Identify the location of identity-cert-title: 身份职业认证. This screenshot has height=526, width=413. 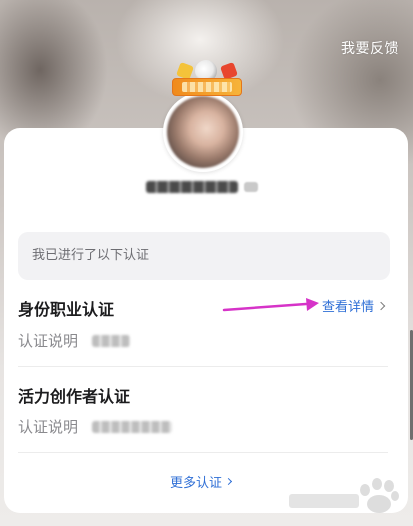
(66, 309).